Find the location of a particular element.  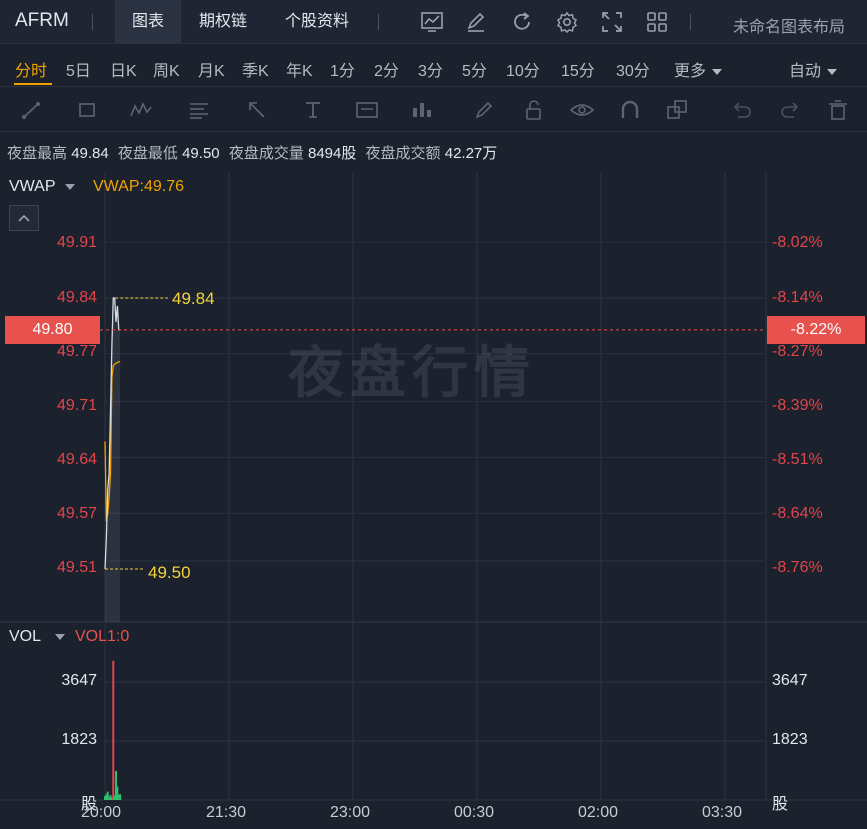

high-marker-label: 49.84 is located at coordinates (193, 298).